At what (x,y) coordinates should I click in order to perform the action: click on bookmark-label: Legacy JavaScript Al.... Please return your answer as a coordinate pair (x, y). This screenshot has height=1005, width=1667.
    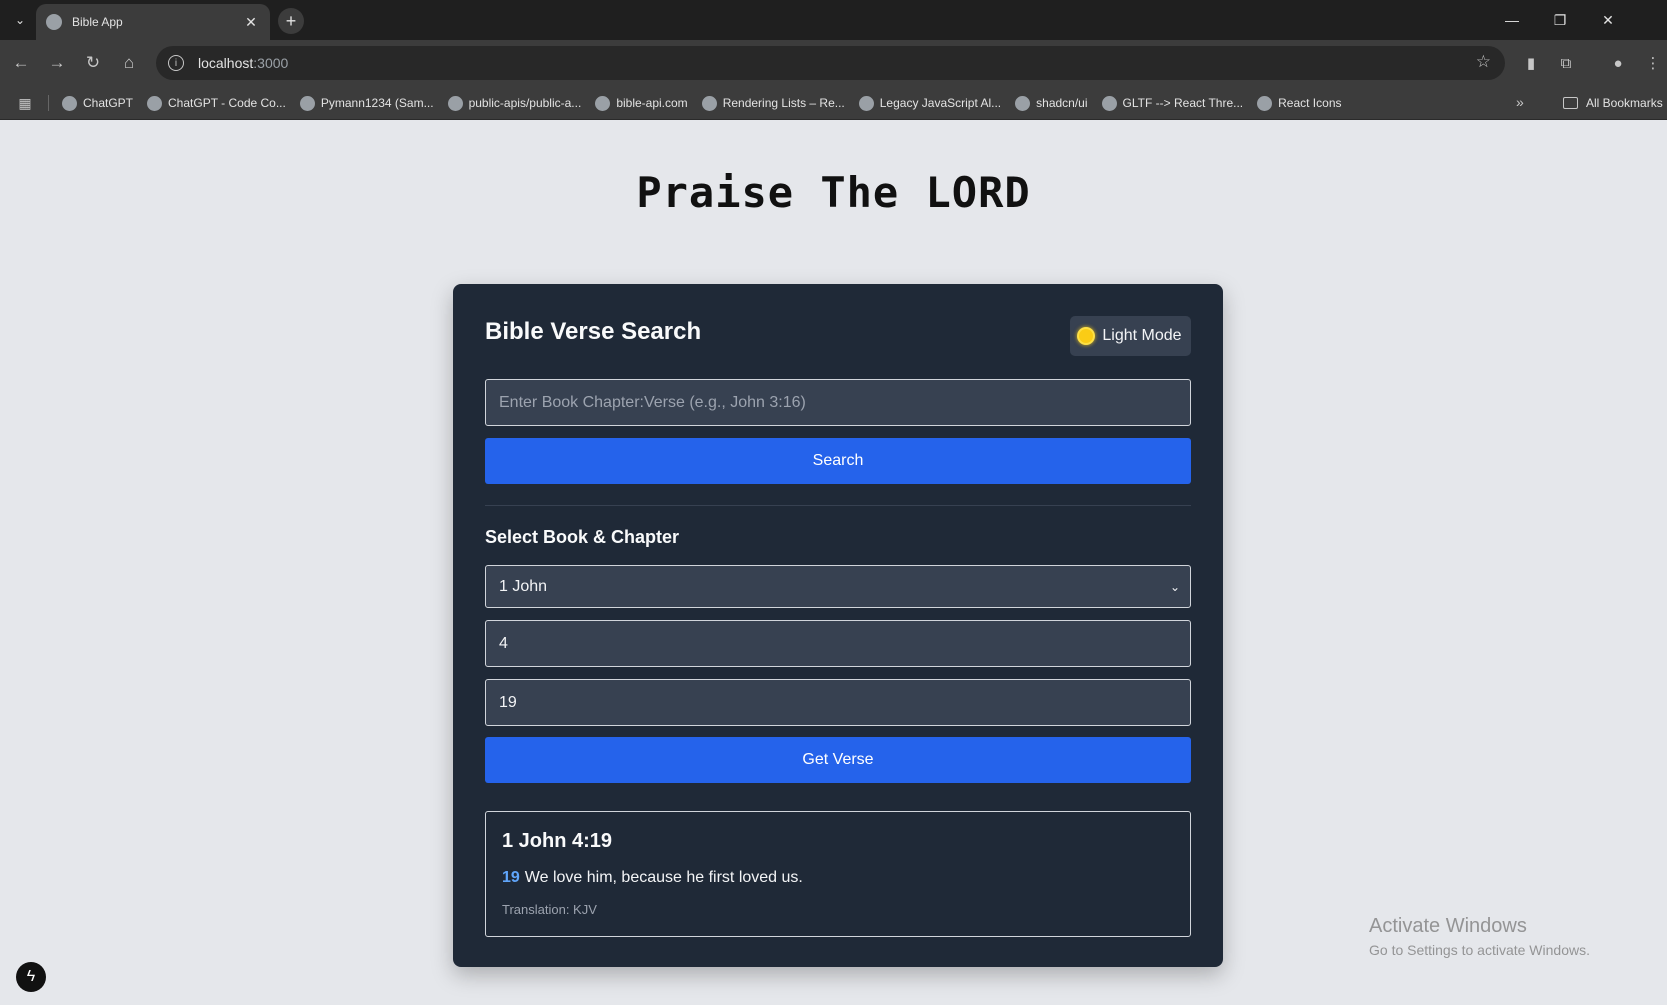
    Looking at the image, I should click on (940, 103).